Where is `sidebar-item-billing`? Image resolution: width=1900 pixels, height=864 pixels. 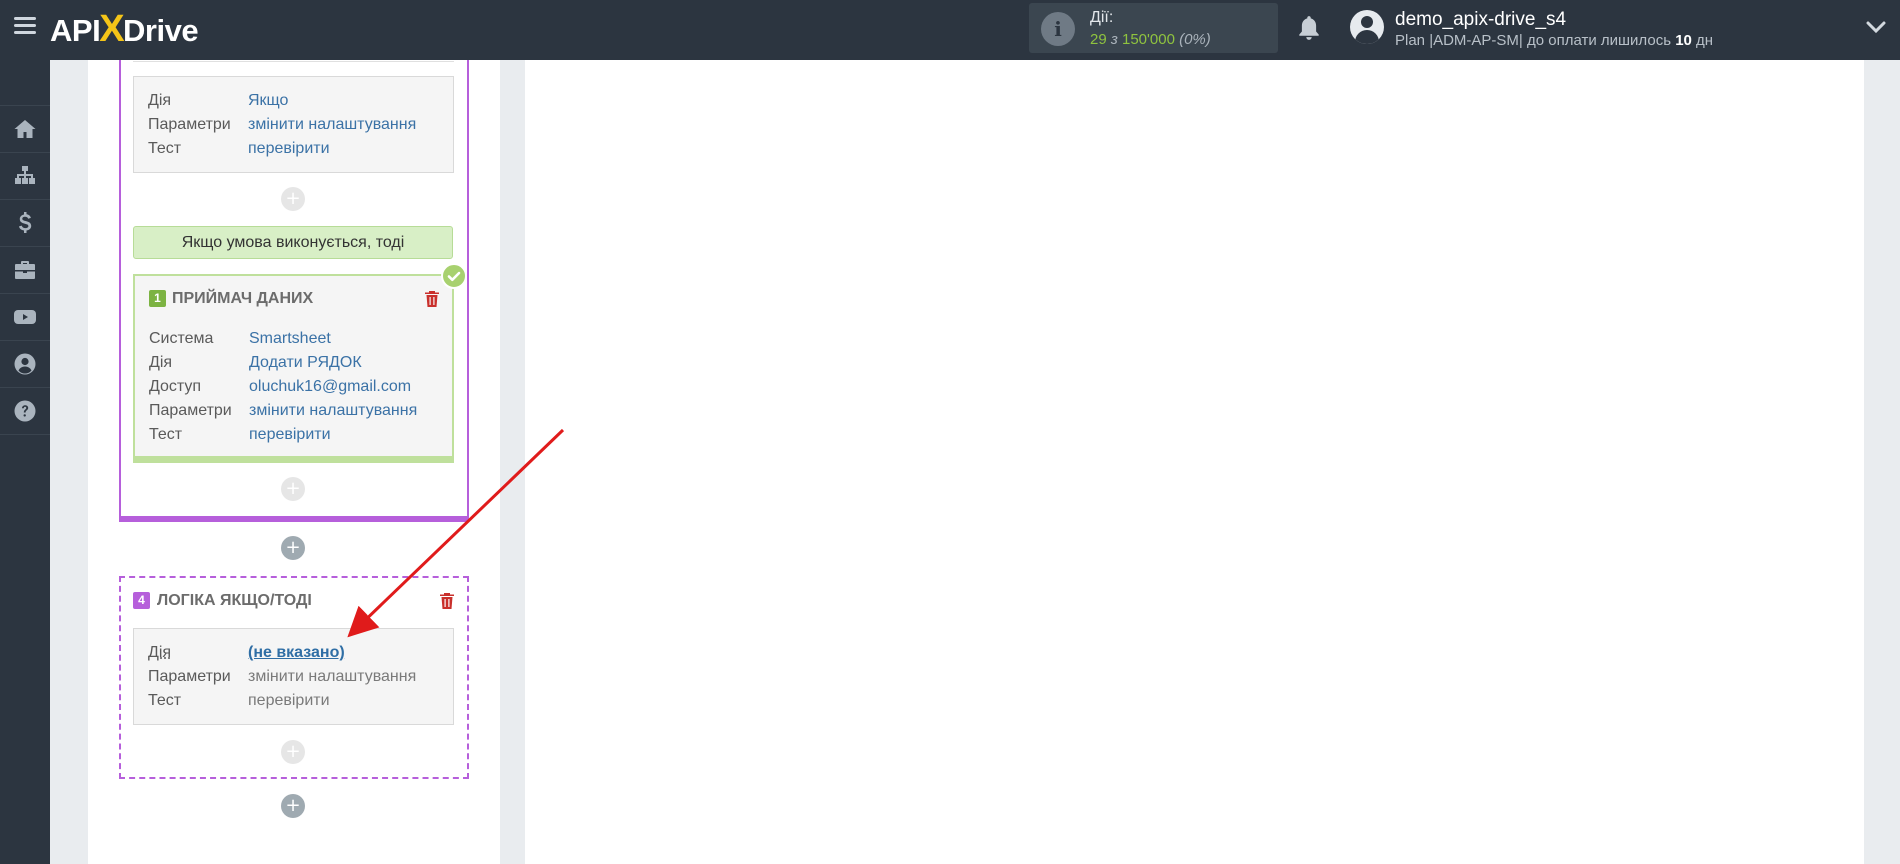
sidebar-item-billing is located at coordinates (25, 223).